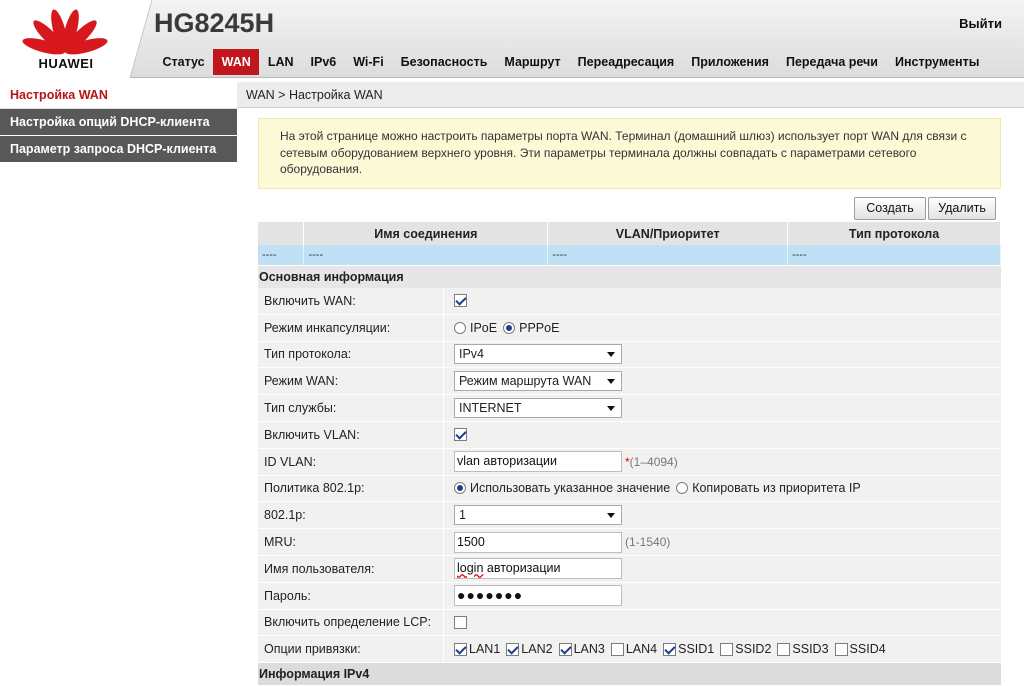 This screenshot has height=686, width=1024. Describe the element at coordinates (538, 381) in the screenshot. I see `wan-mode-select: Режим маршрута WAN` at that location.